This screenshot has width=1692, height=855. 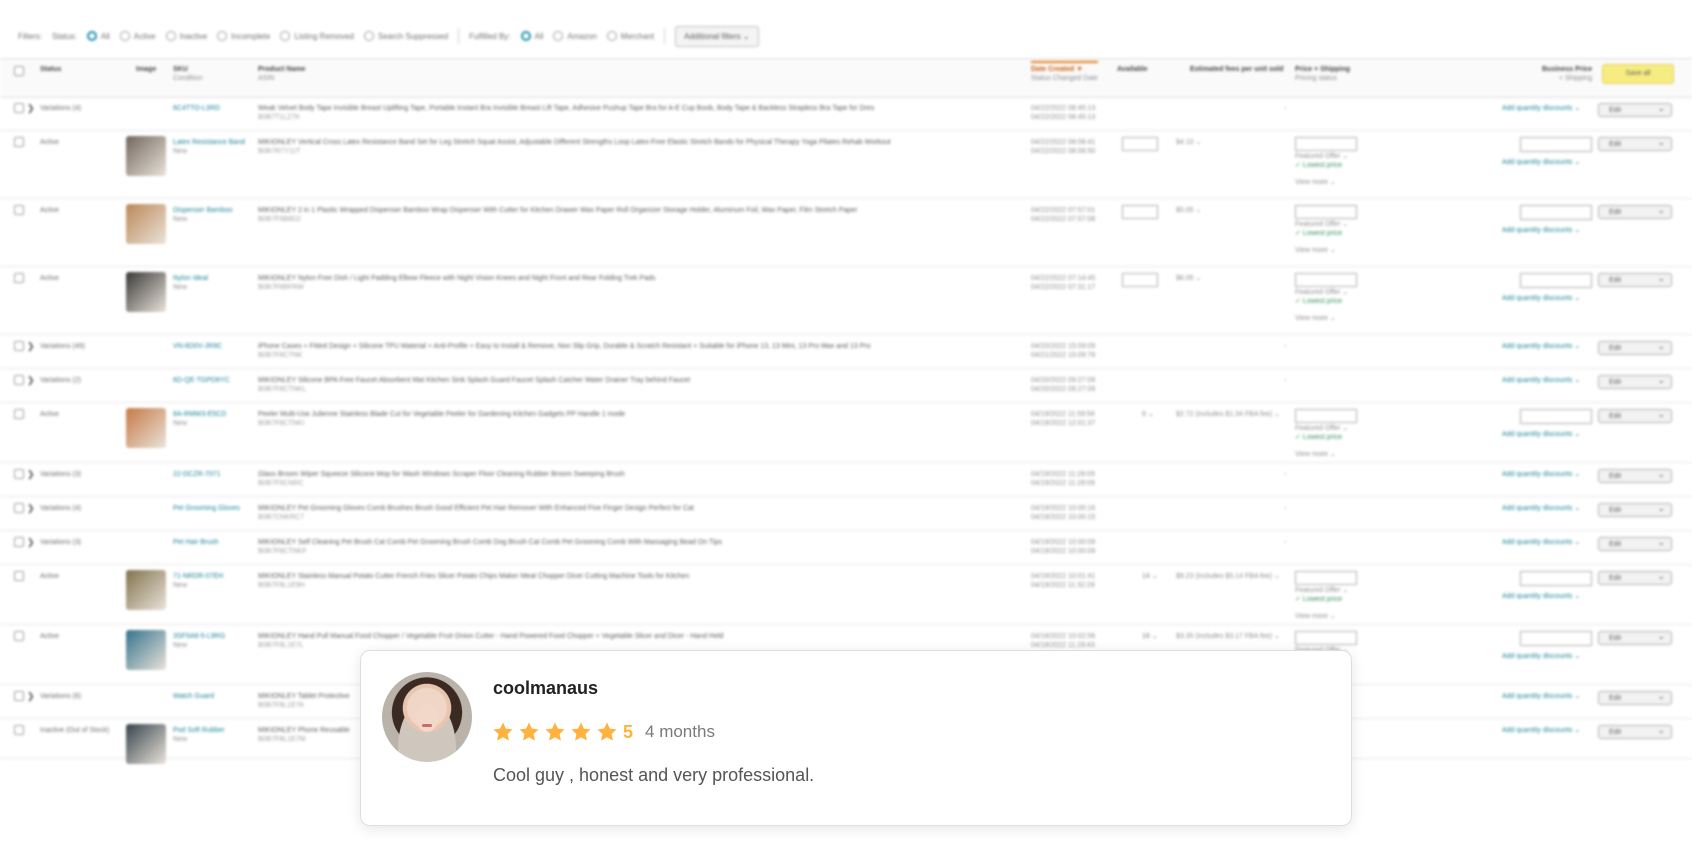 What do you see at coordinates (304, 735) in the screenshot?
I see `row-product-name: MIKIONLEY Phone Reusable B0B7F8L1E7M` at bounding box center [304, 735].